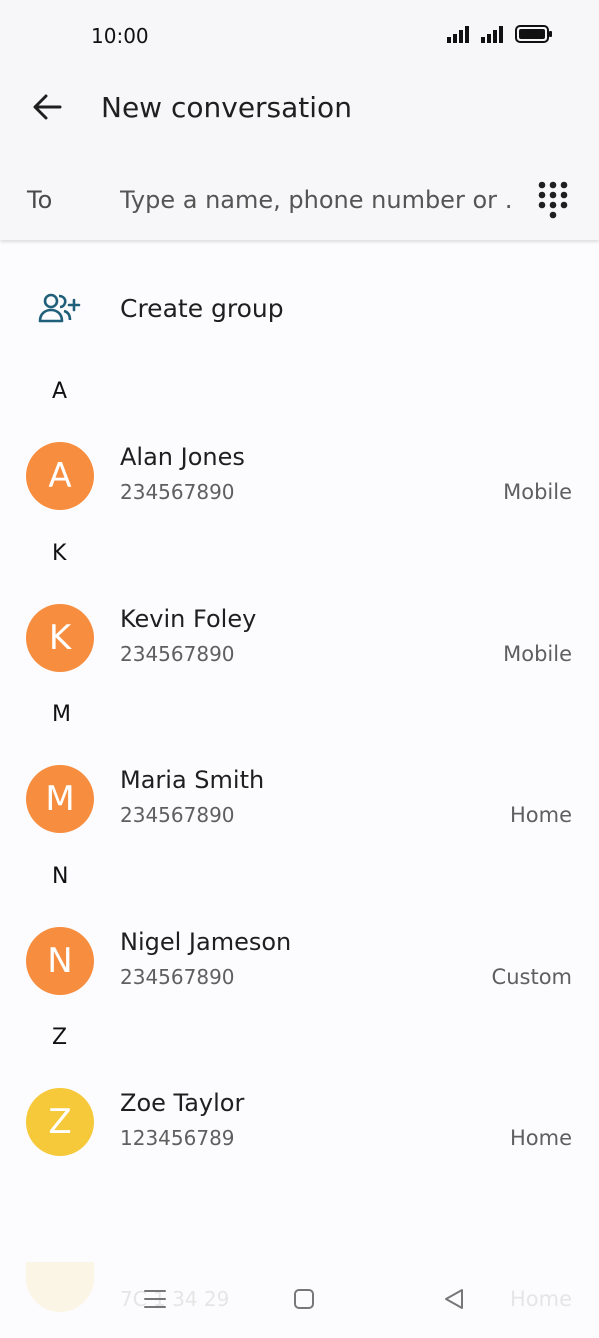 This screenshot has height=1338, width=599. I want to click on create-group-button: Create group, so click(299, 310).